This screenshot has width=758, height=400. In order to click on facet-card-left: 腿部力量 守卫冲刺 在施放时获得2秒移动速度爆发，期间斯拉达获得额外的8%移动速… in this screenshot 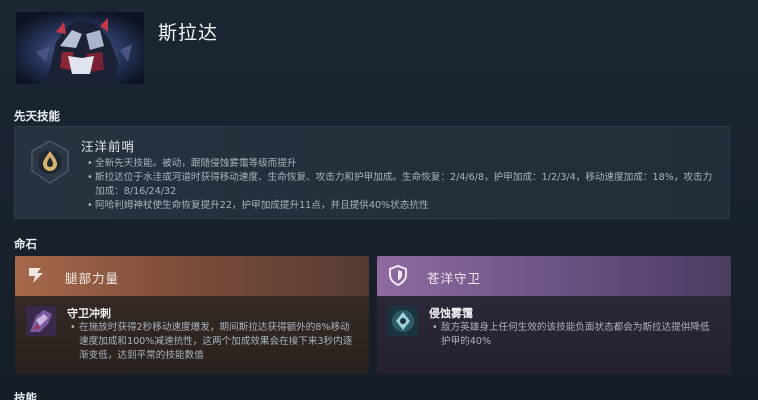, I will do `click(192, 315)`.